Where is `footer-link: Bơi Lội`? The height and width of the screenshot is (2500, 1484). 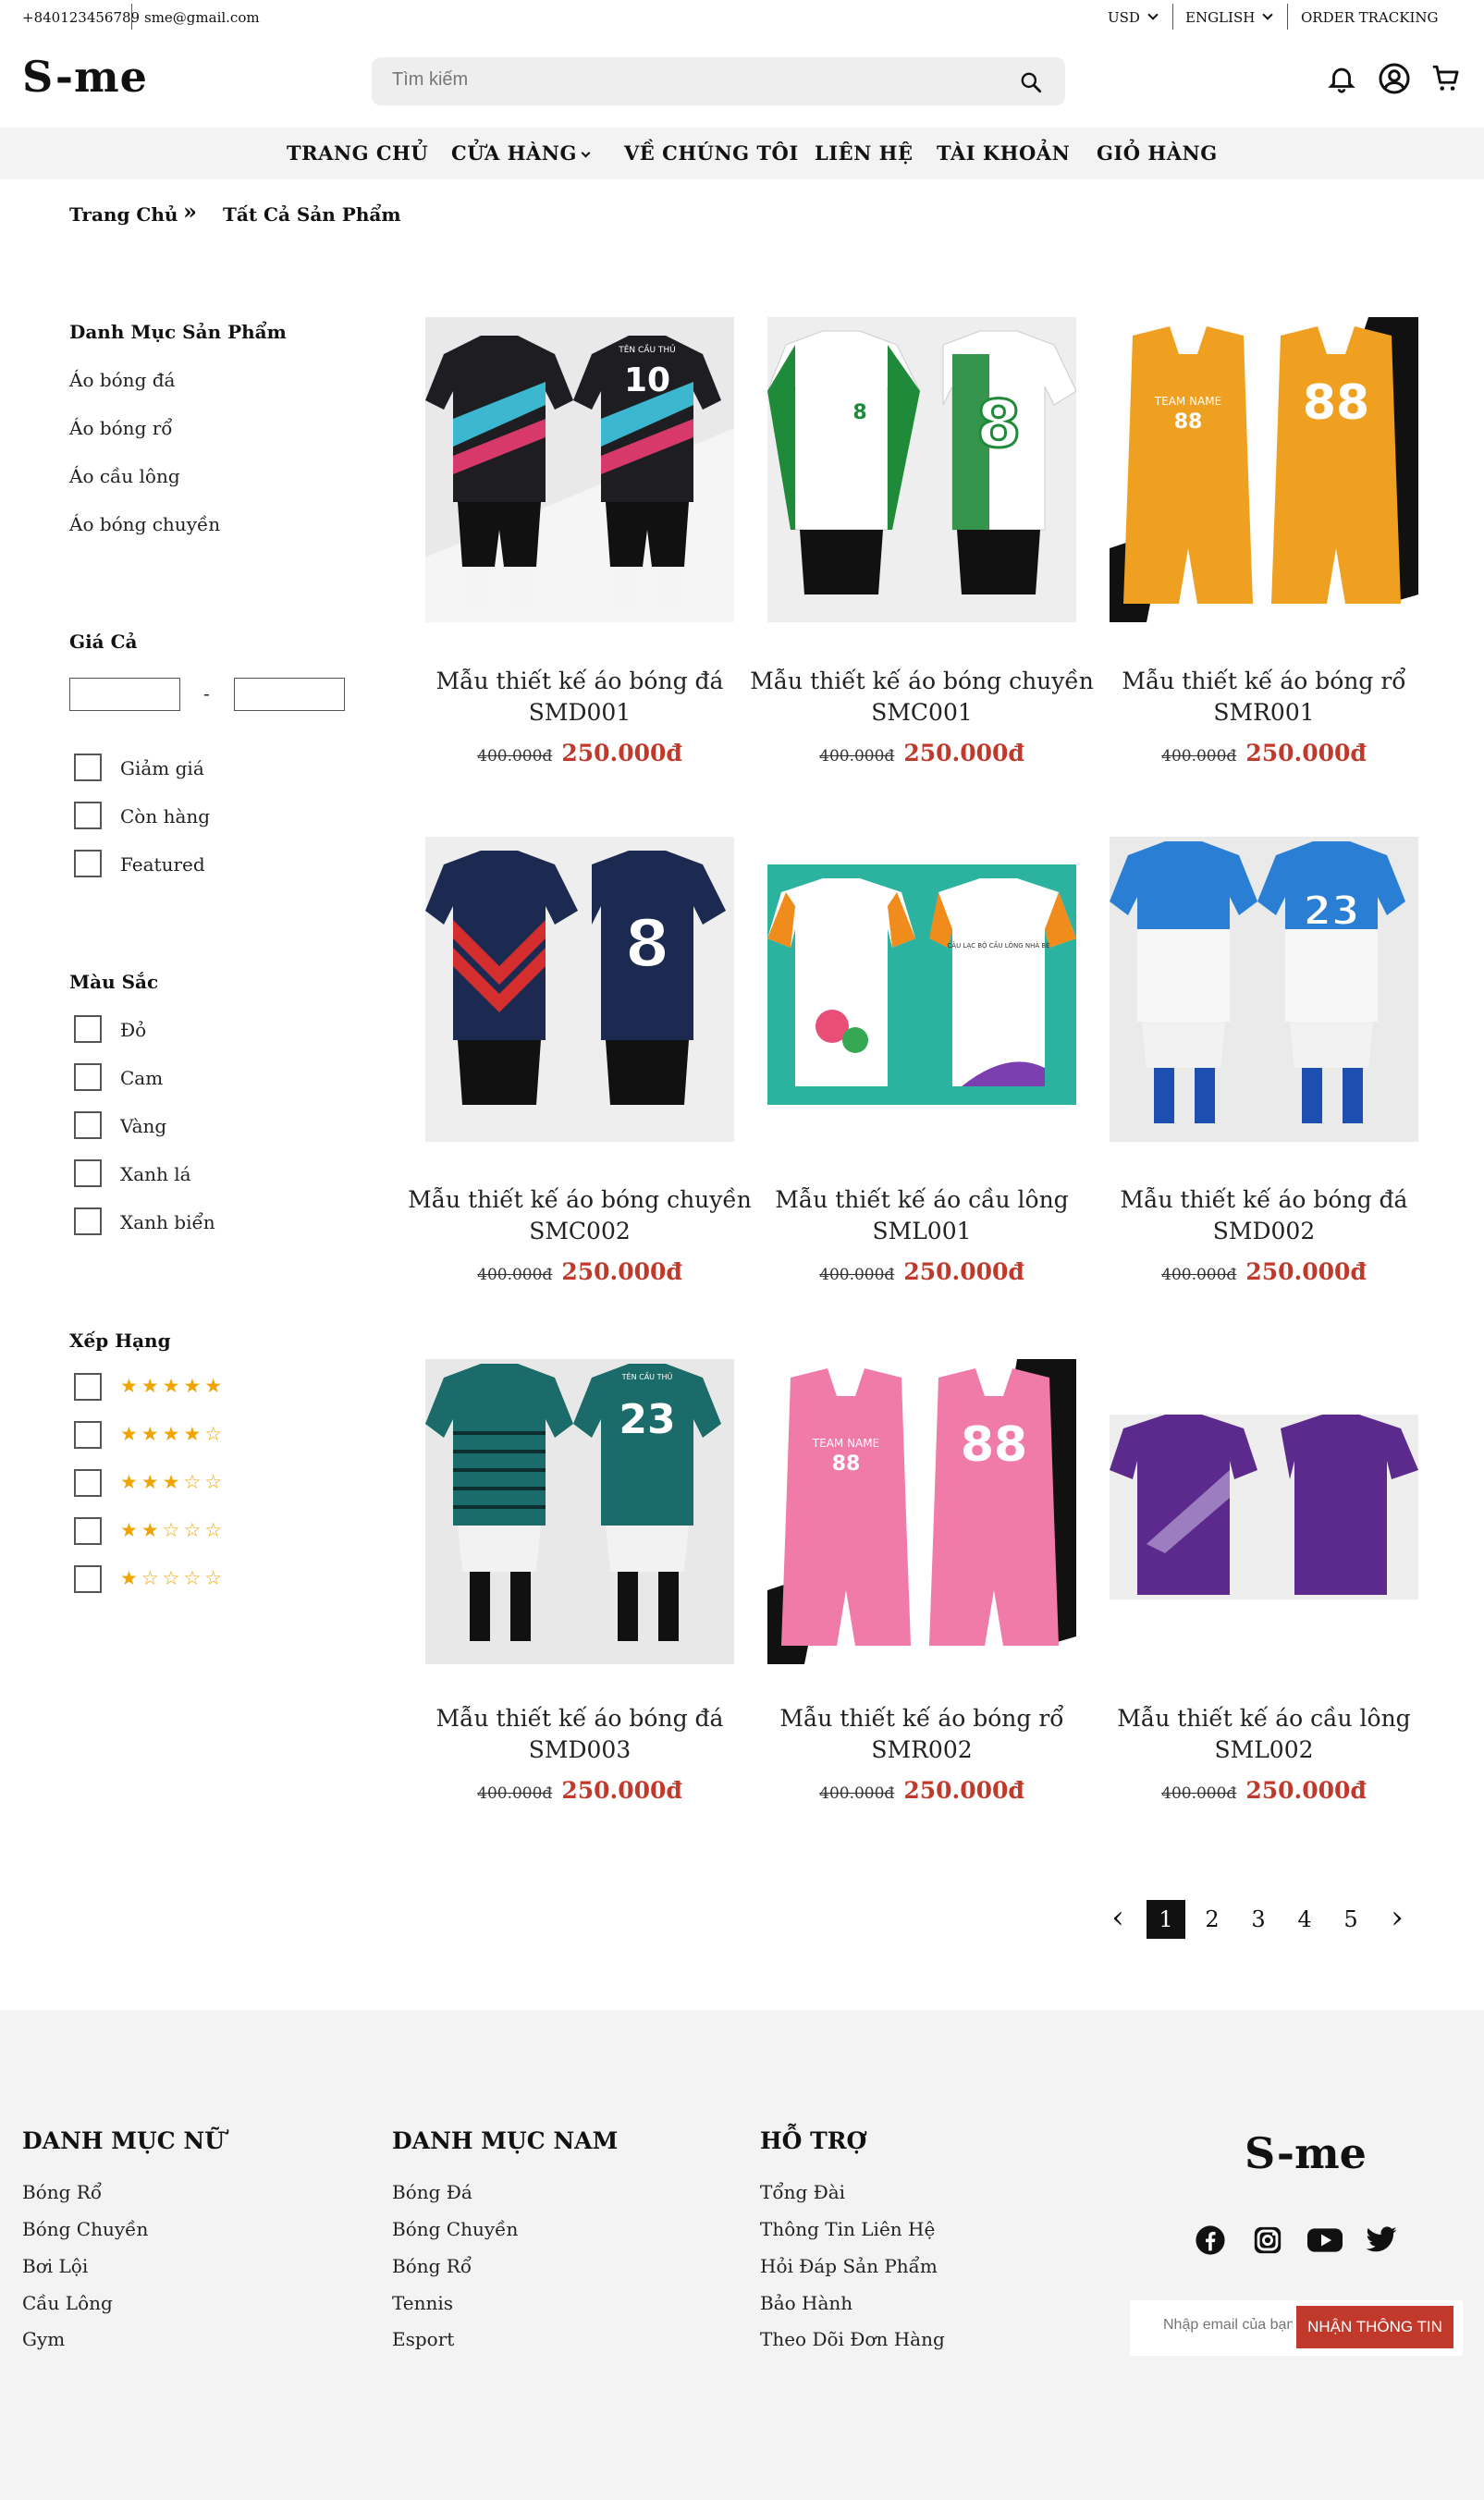
footer-link: Bơi Lội is located at coordinates (55, 2266).